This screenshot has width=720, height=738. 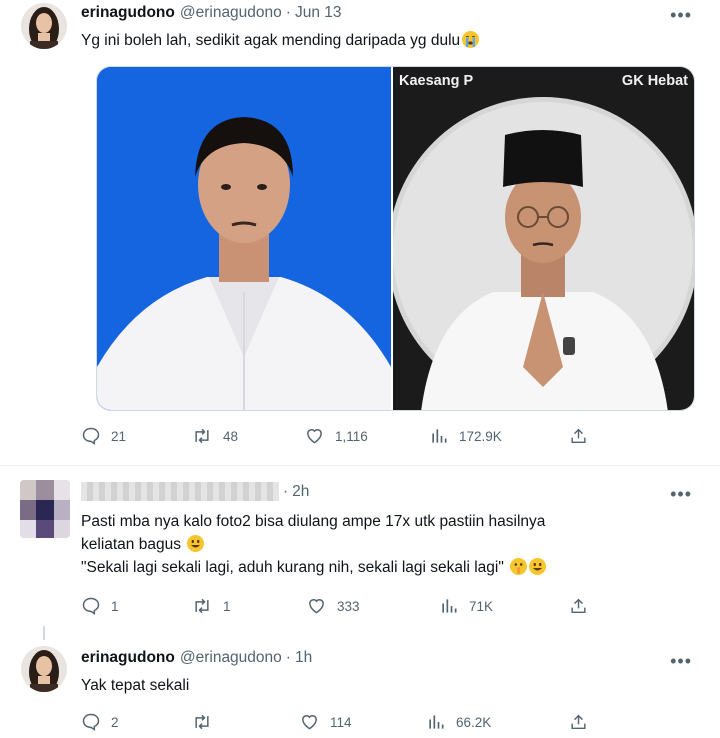 I want to click on tweet-text-line2-content: keliatan bagus, so click(x=131, y=544).